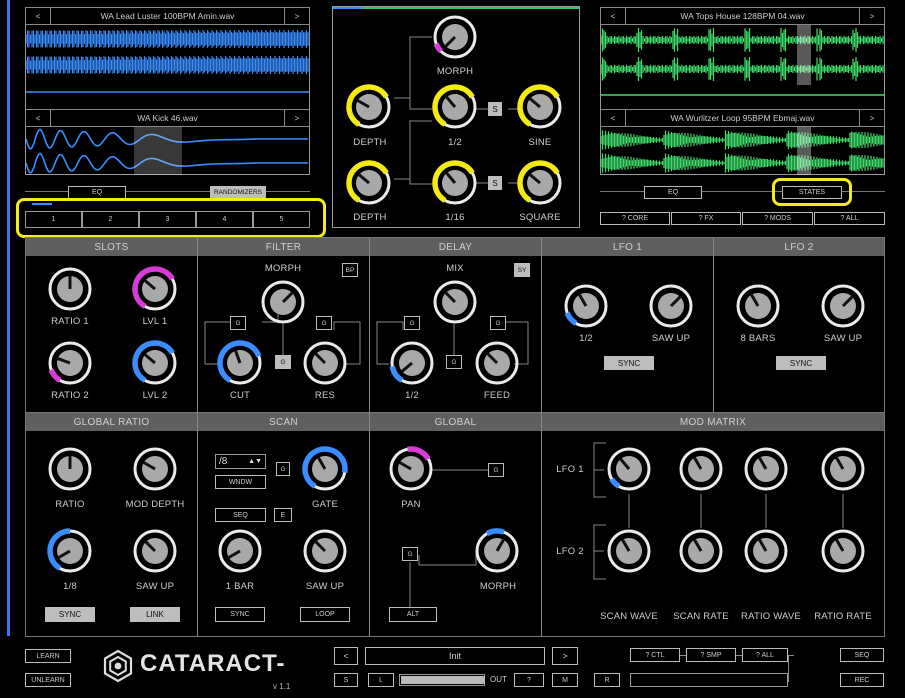 Image resolution: width=905 pixels, height=698 pixels. I want to click on lfo1-shape-knob, so click(671, 306).